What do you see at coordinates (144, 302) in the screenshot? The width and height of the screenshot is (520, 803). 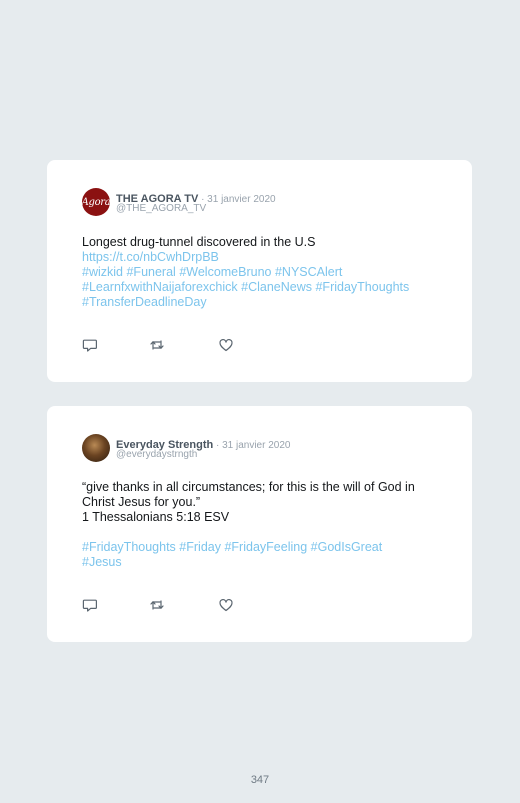 I see `hashtag: #TransferDeadlineDay` at bounding box center [144, 302].